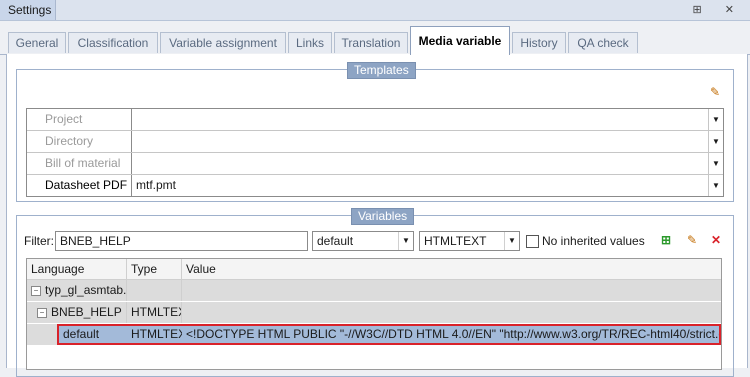 This screenshot has height=377, width=750. What do you see at coordinates (79, 141) in the screenshot?
I see `template-label: Directory` at bounding box center [79, 141].